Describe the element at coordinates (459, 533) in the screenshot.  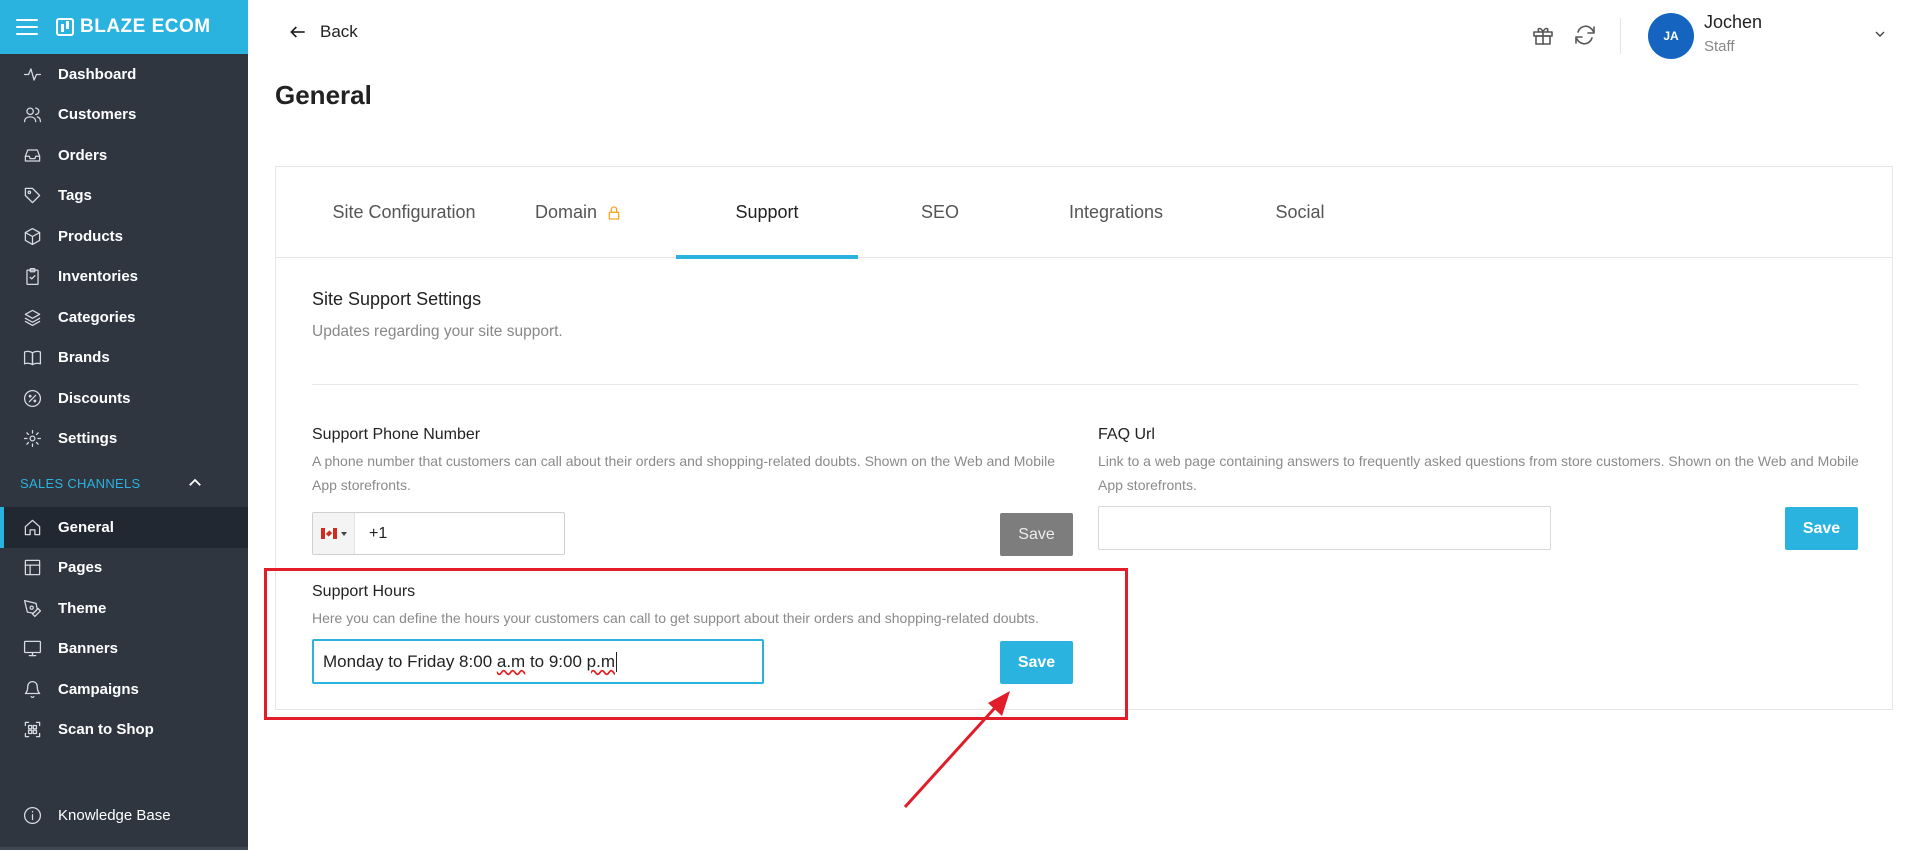
I see `phone-number-input` at that location.